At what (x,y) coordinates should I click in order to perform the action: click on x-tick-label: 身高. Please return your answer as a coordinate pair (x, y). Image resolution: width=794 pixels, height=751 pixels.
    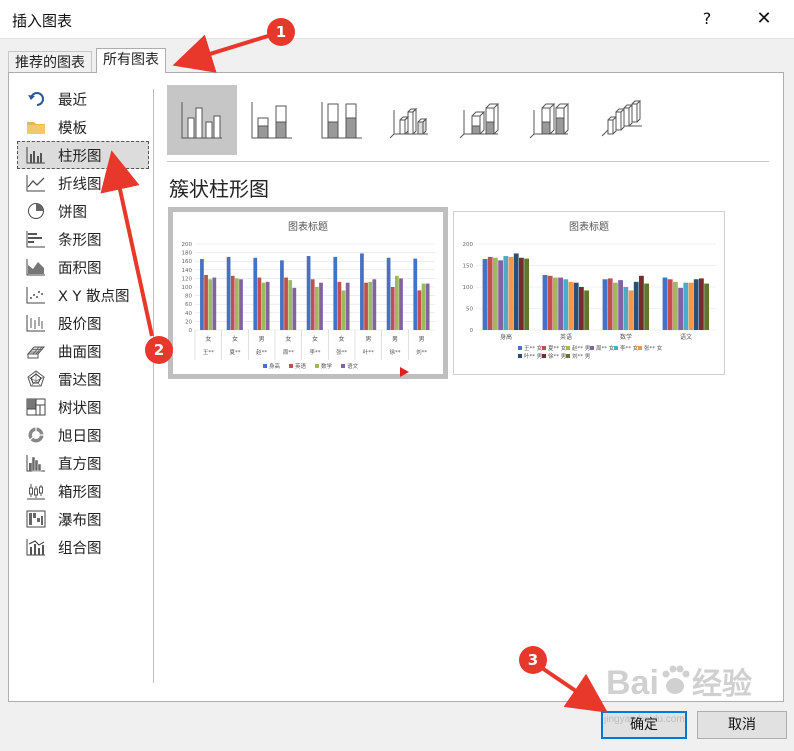
    Looking at the image, I should click on (506, 337).